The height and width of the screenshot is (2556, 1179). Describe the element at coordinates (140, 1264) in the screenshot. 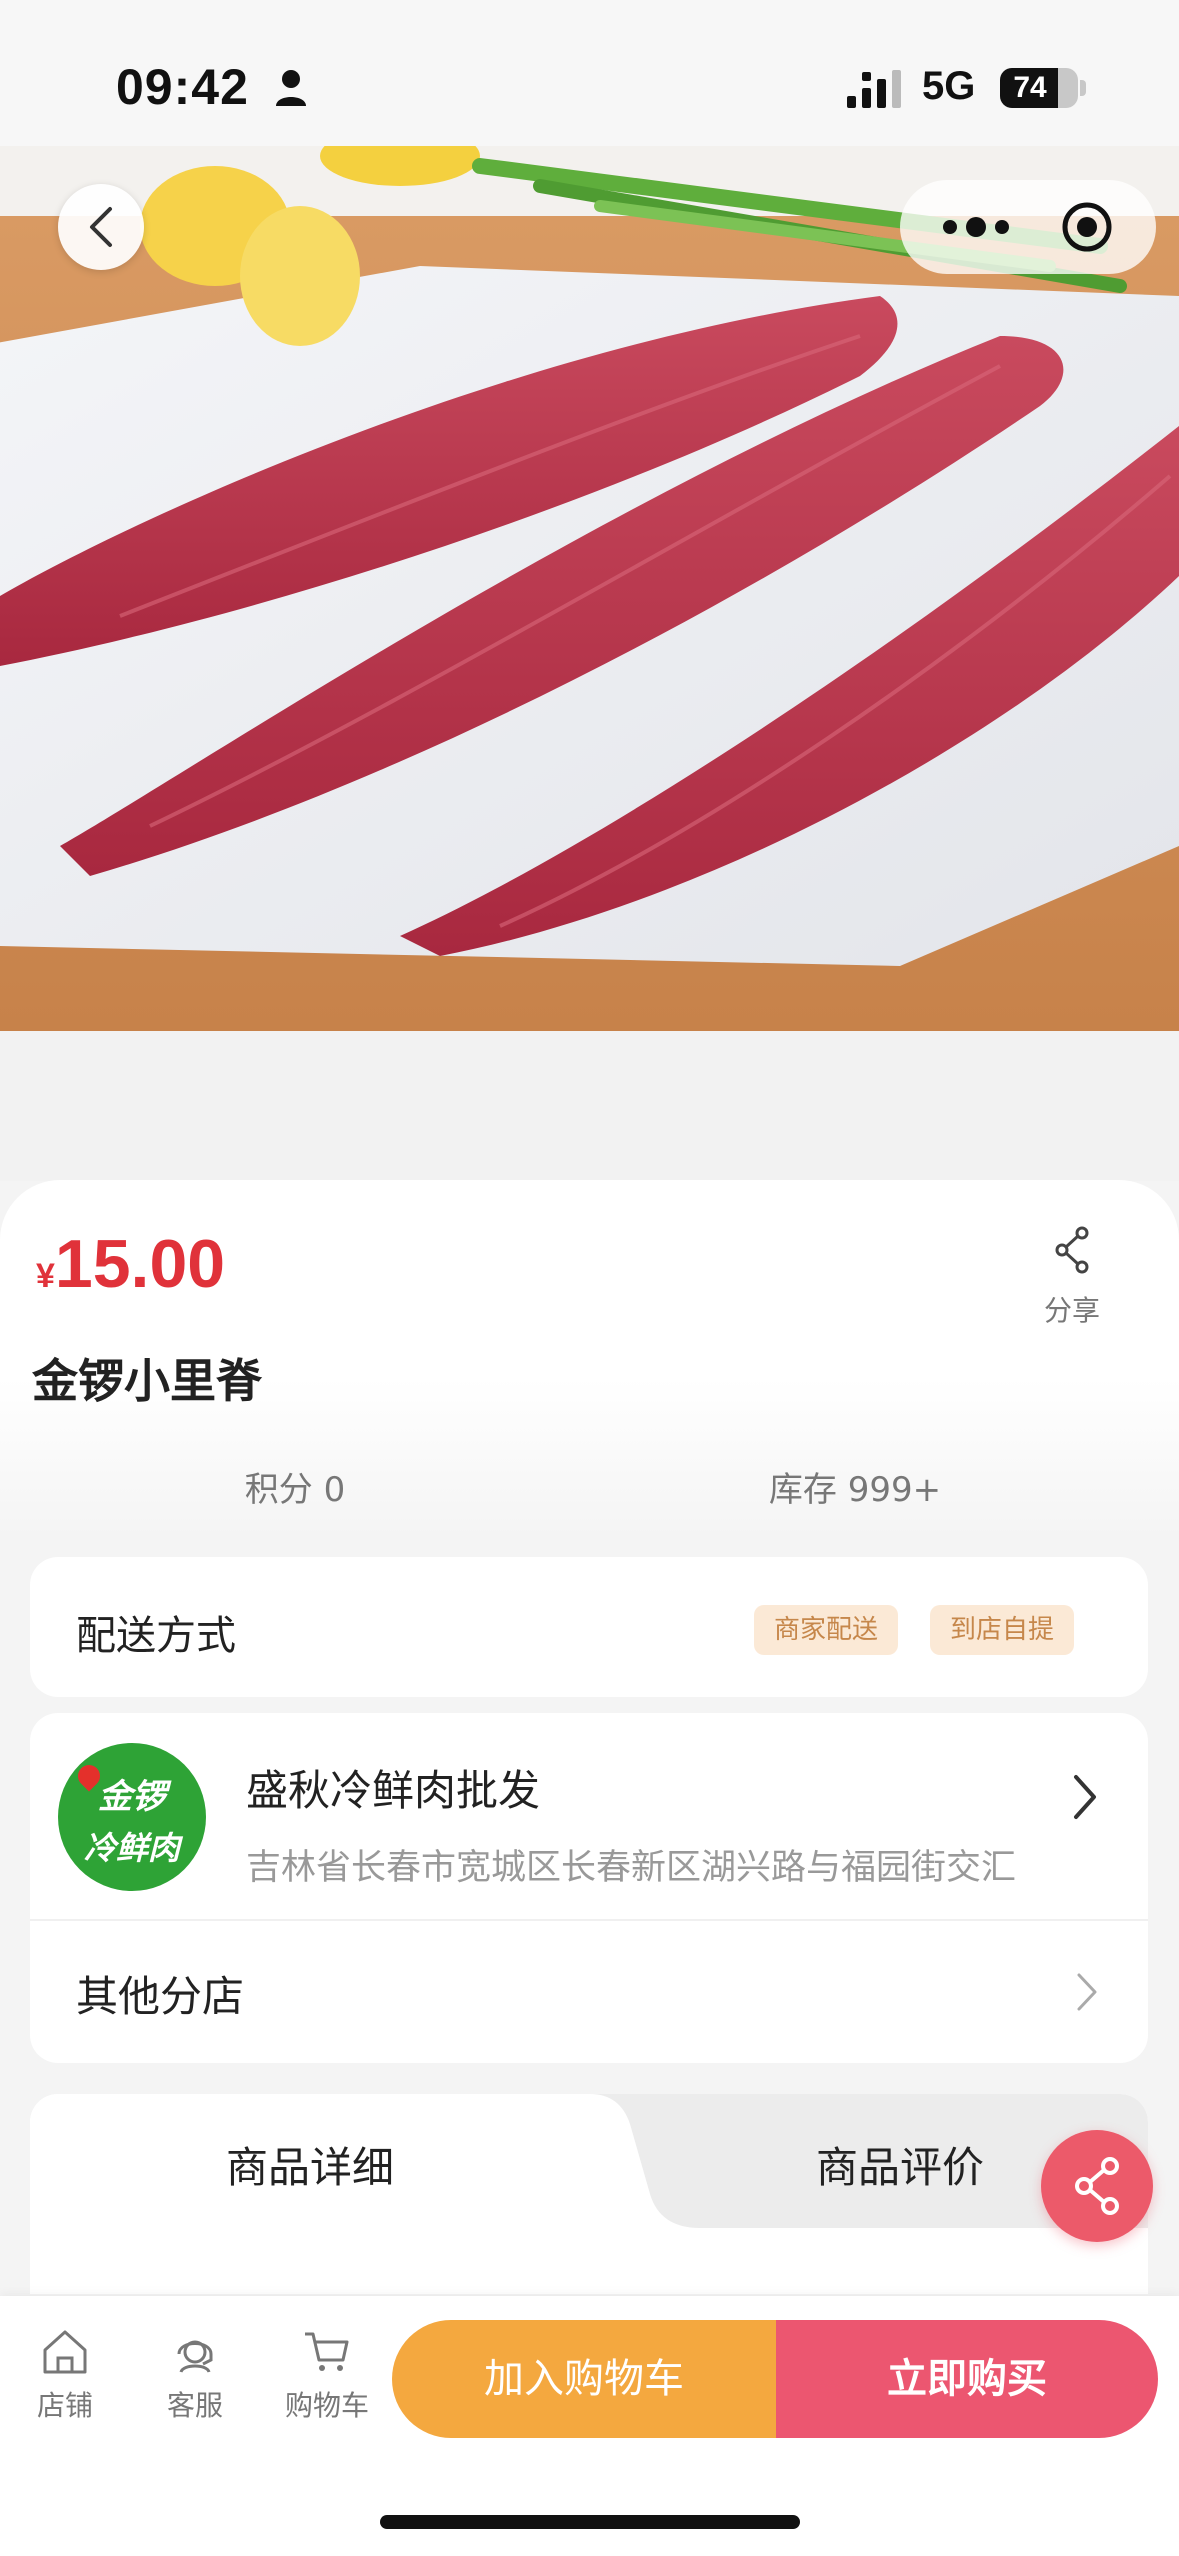

I see `price-value: 15.00` at that location.